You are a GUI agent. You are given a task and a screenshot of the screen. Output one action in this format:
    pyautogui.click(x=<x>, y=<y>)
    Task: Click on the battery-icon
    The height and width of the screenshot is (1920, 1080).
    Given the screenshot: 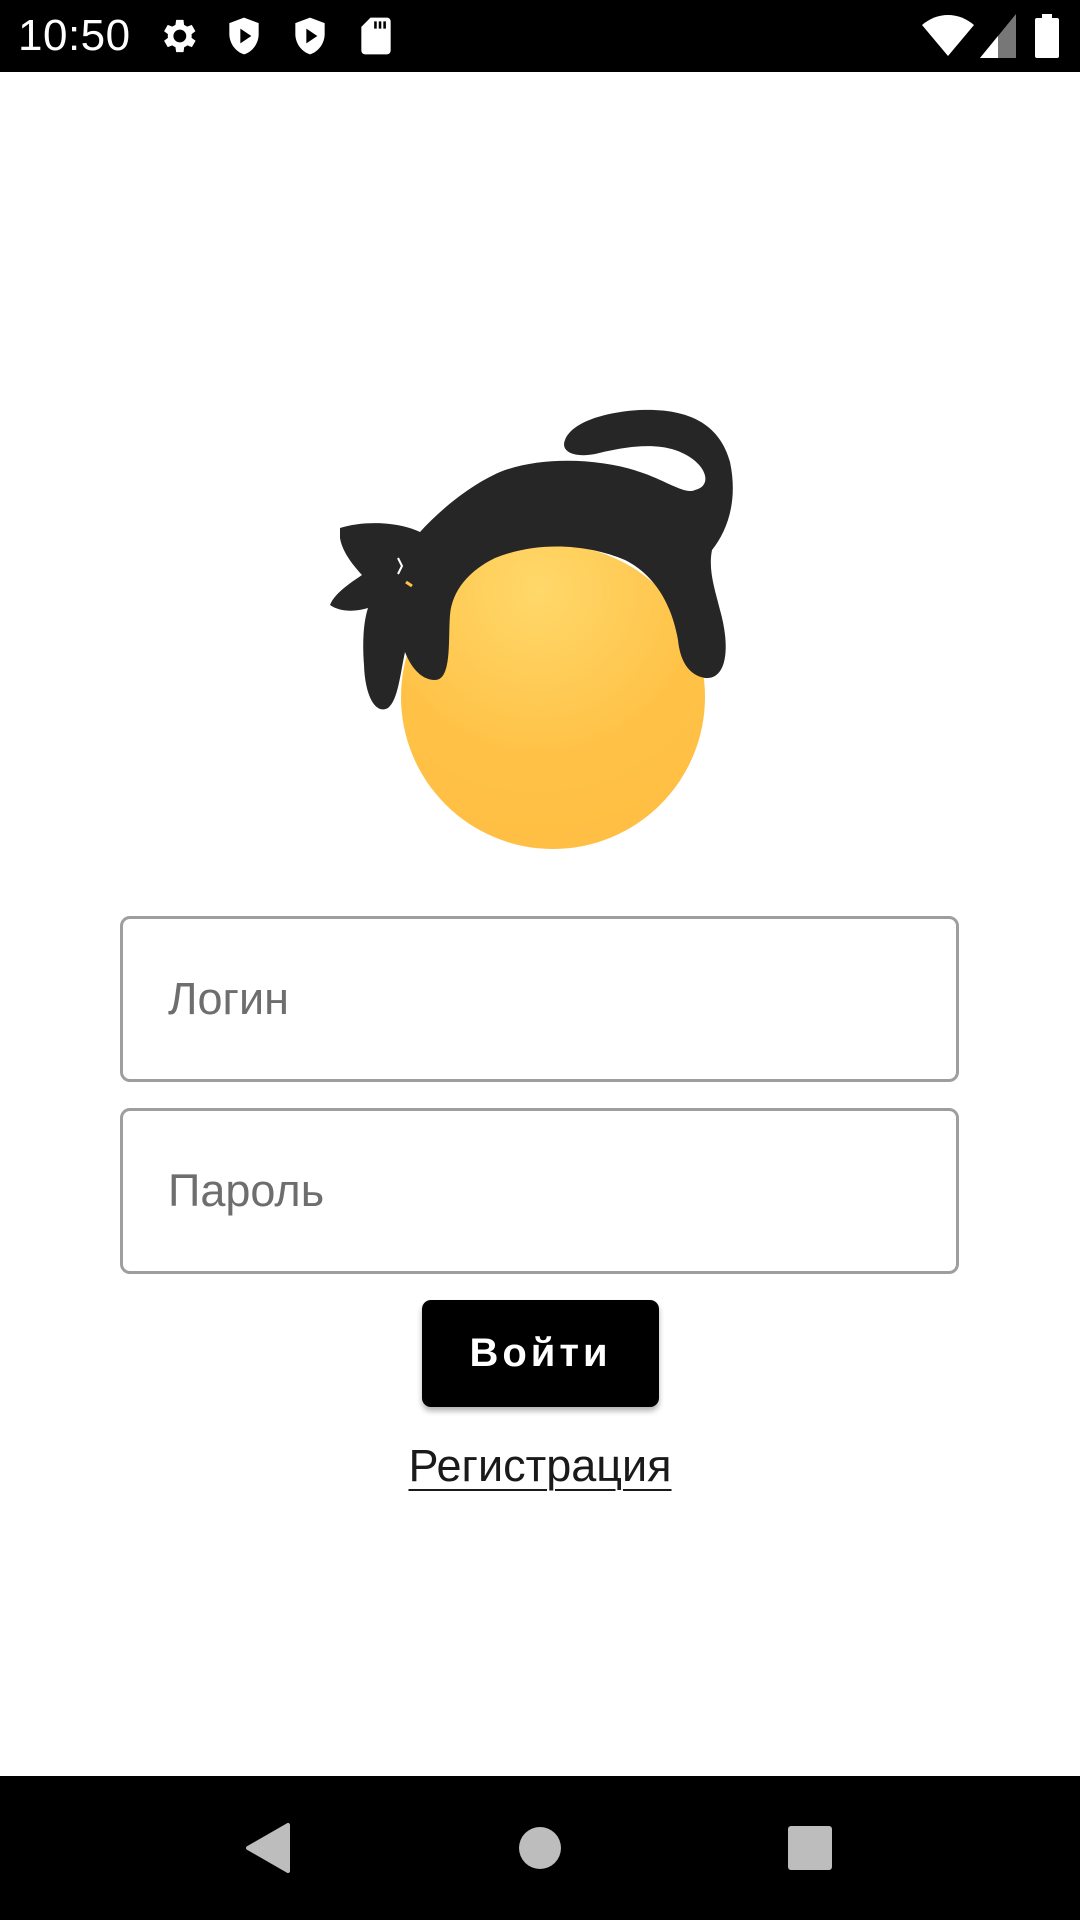 What is the action you would take?
    pyautogui.click(x=1047, y=36)
    